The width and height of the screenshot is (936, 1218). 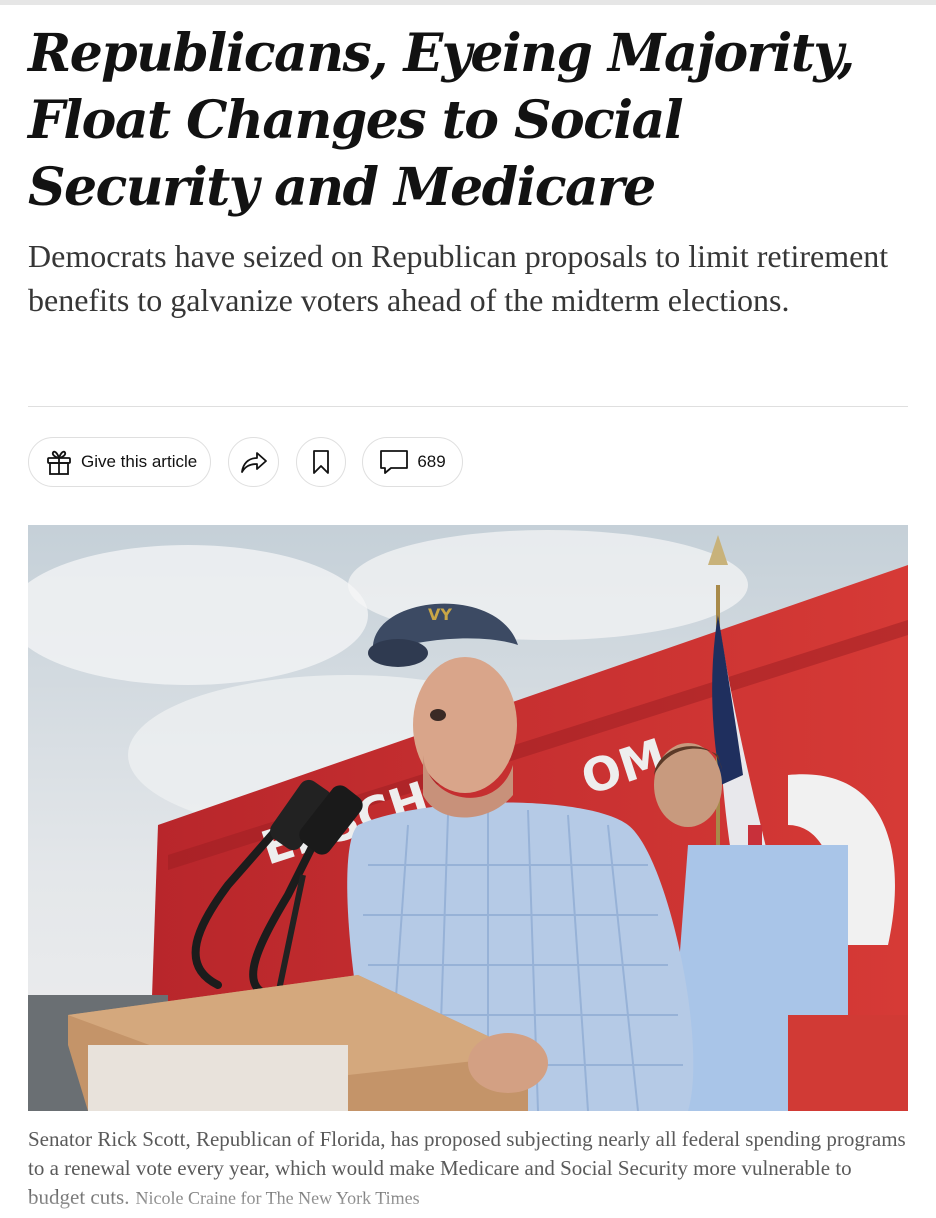 I want to click on save-button, so click(x=321, y=462).